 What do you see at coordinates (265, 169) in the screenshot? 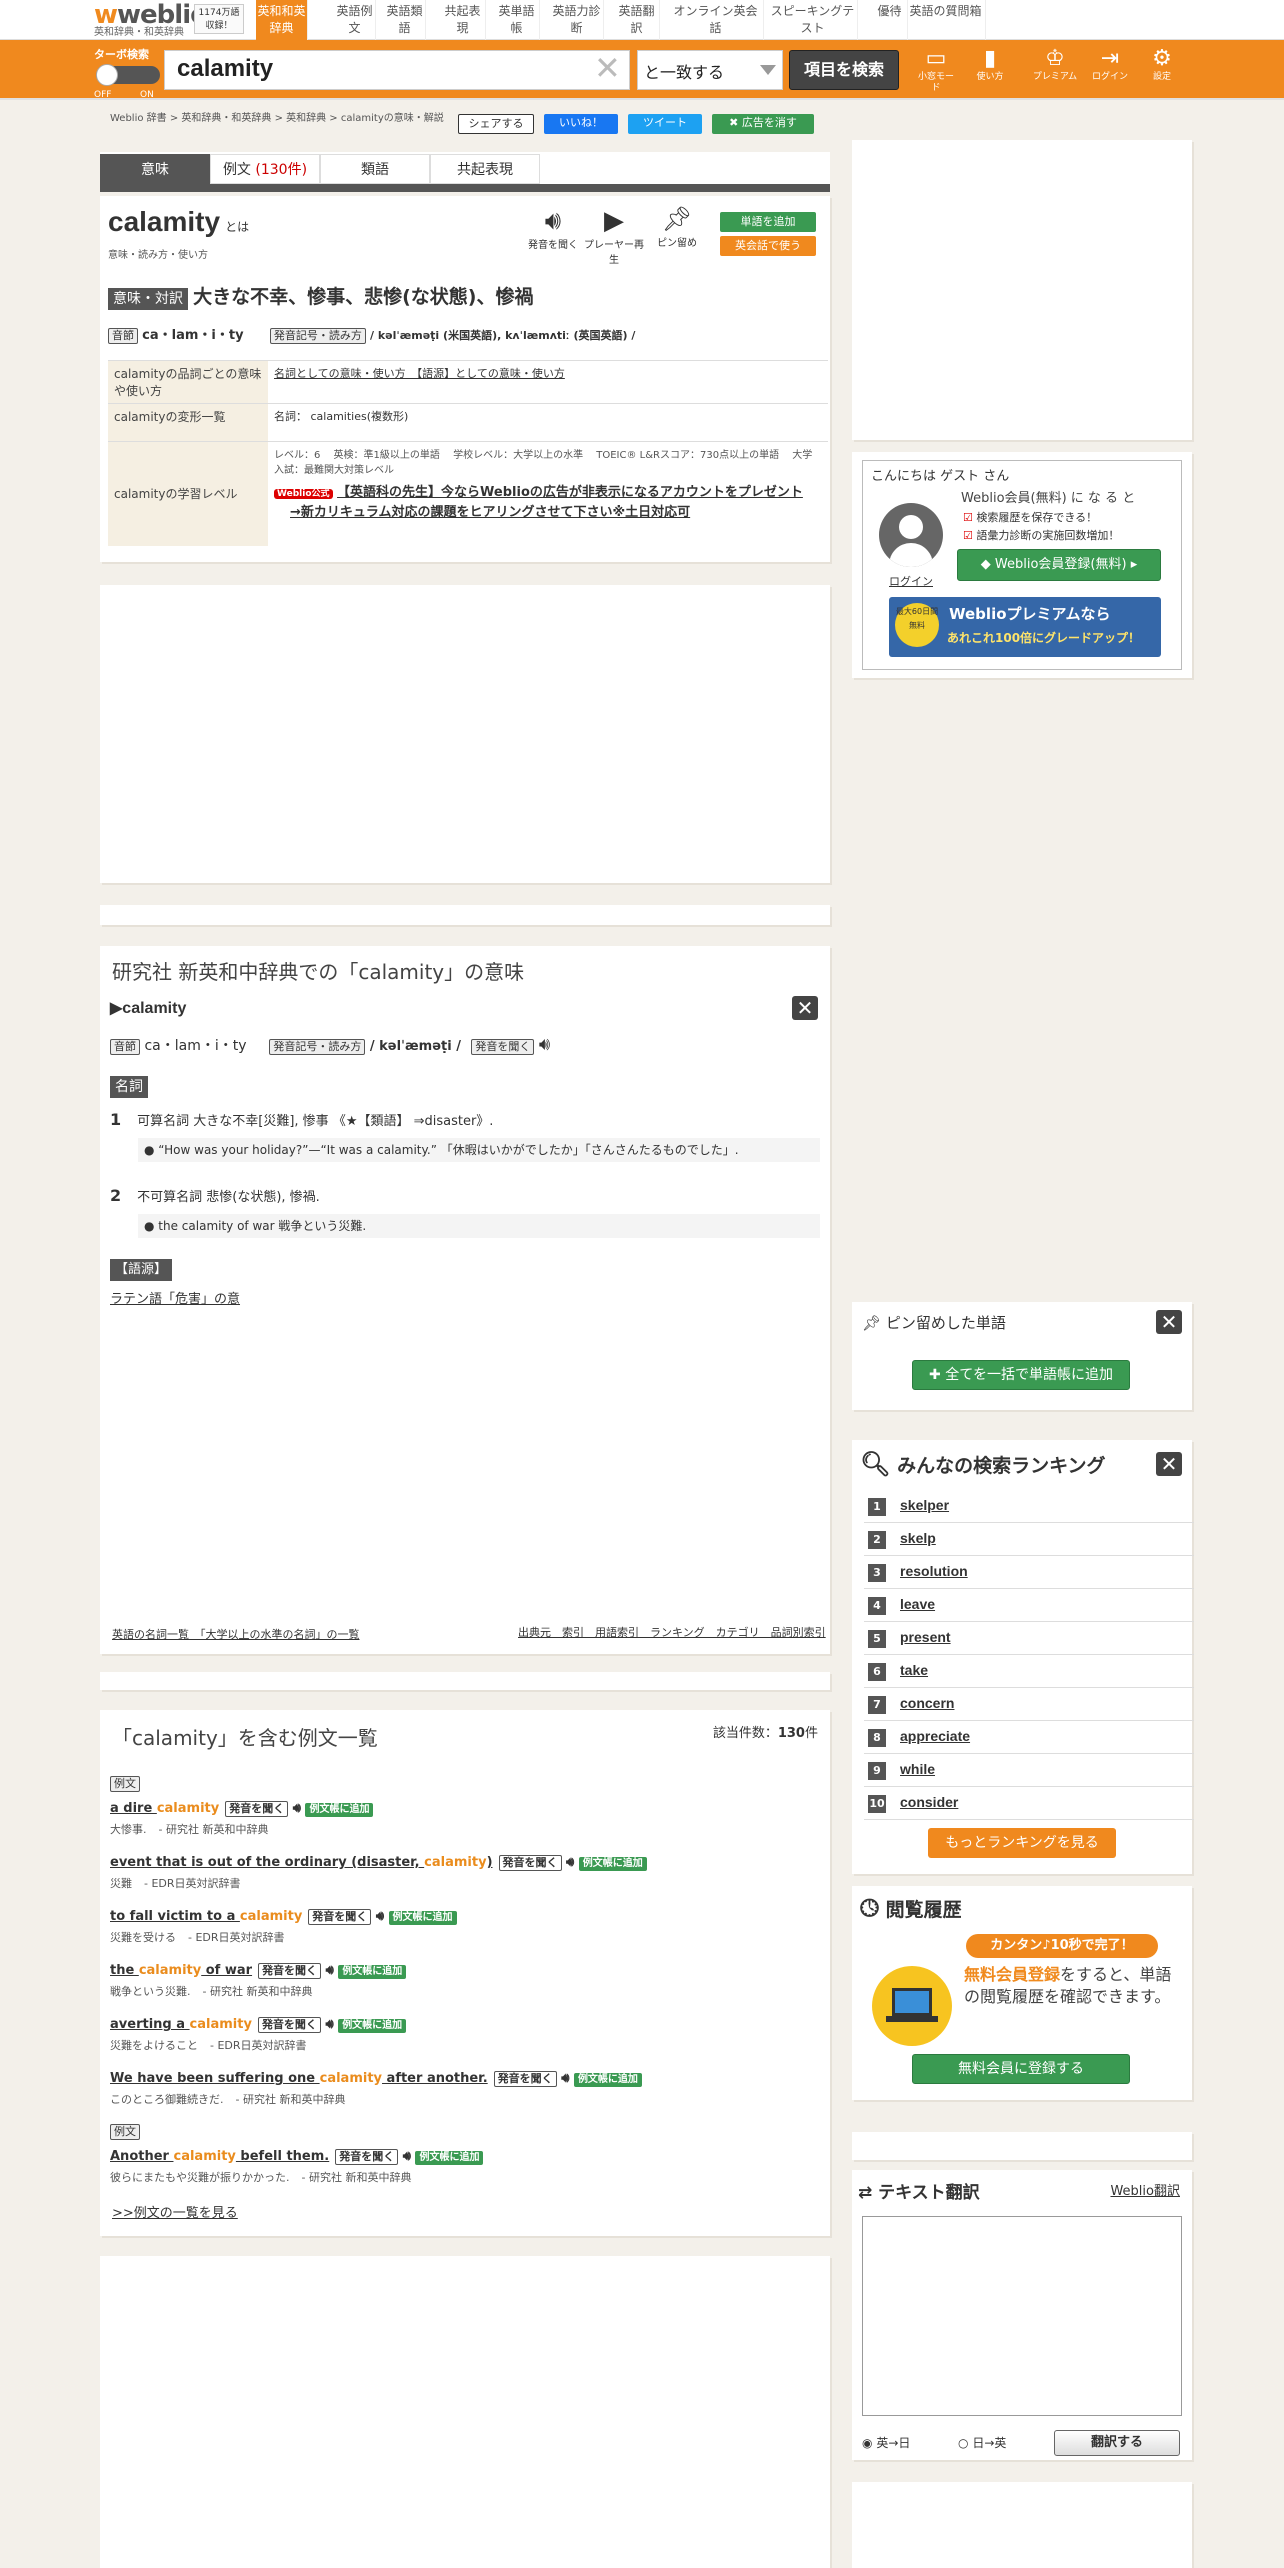
I see `tab-examples: 例文 (130件)` at bounding box center [265, 169].